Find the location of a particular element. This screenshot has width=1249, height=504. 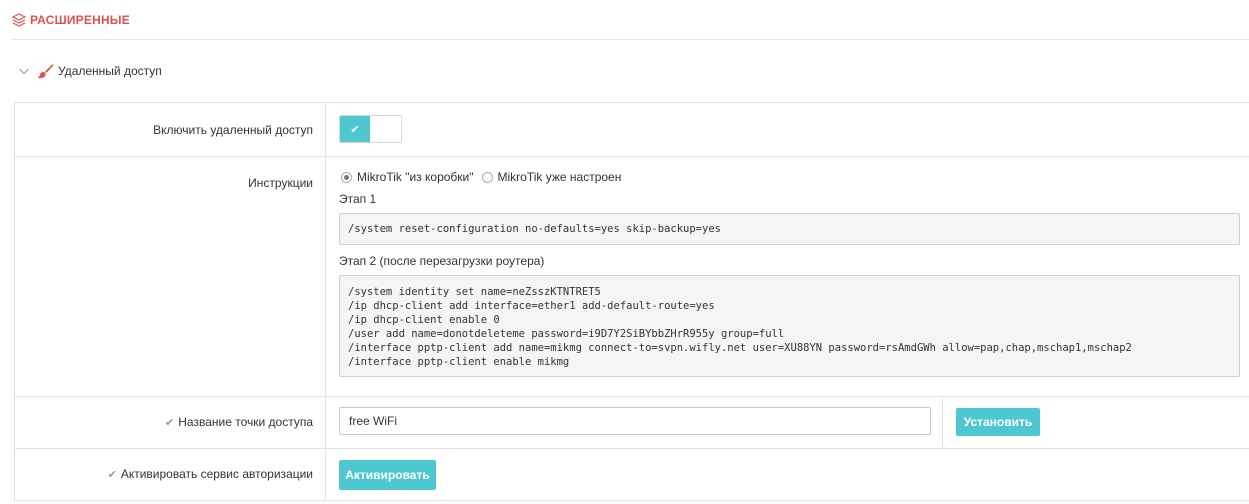

radio-label: MikroTik "из коробки" is located at coordinates (415, 177).